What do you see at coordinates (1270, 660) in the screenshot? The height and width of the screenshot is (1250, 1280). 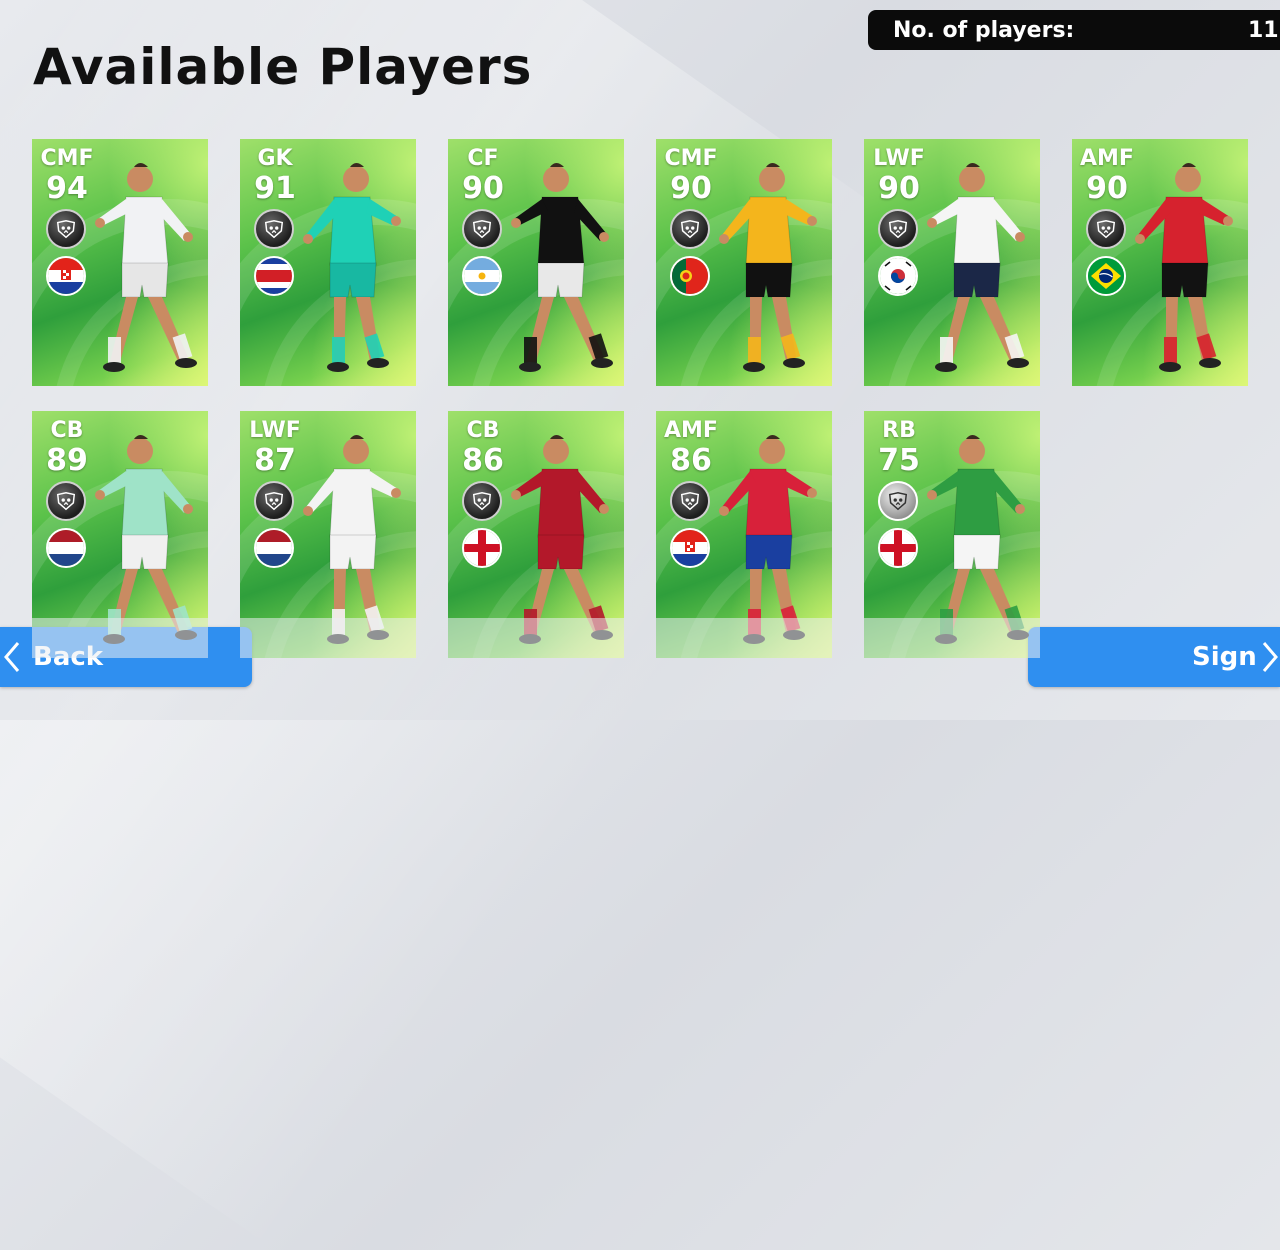 I see `chevron-right-icon` at bounding box center [1270, 660].